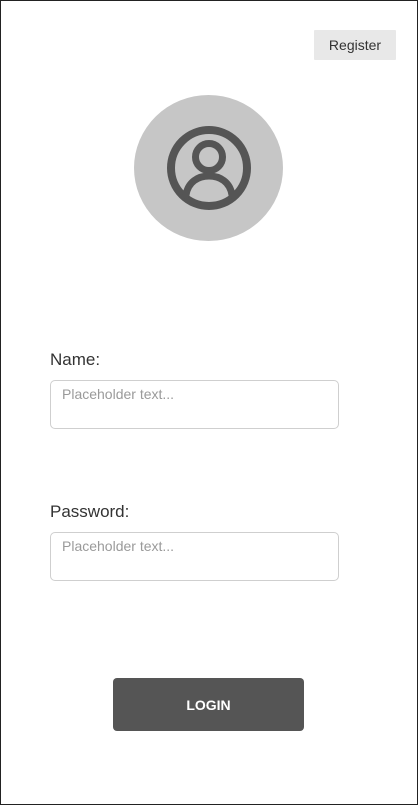  I want to click on user-circle-icon, so click(208, 168).